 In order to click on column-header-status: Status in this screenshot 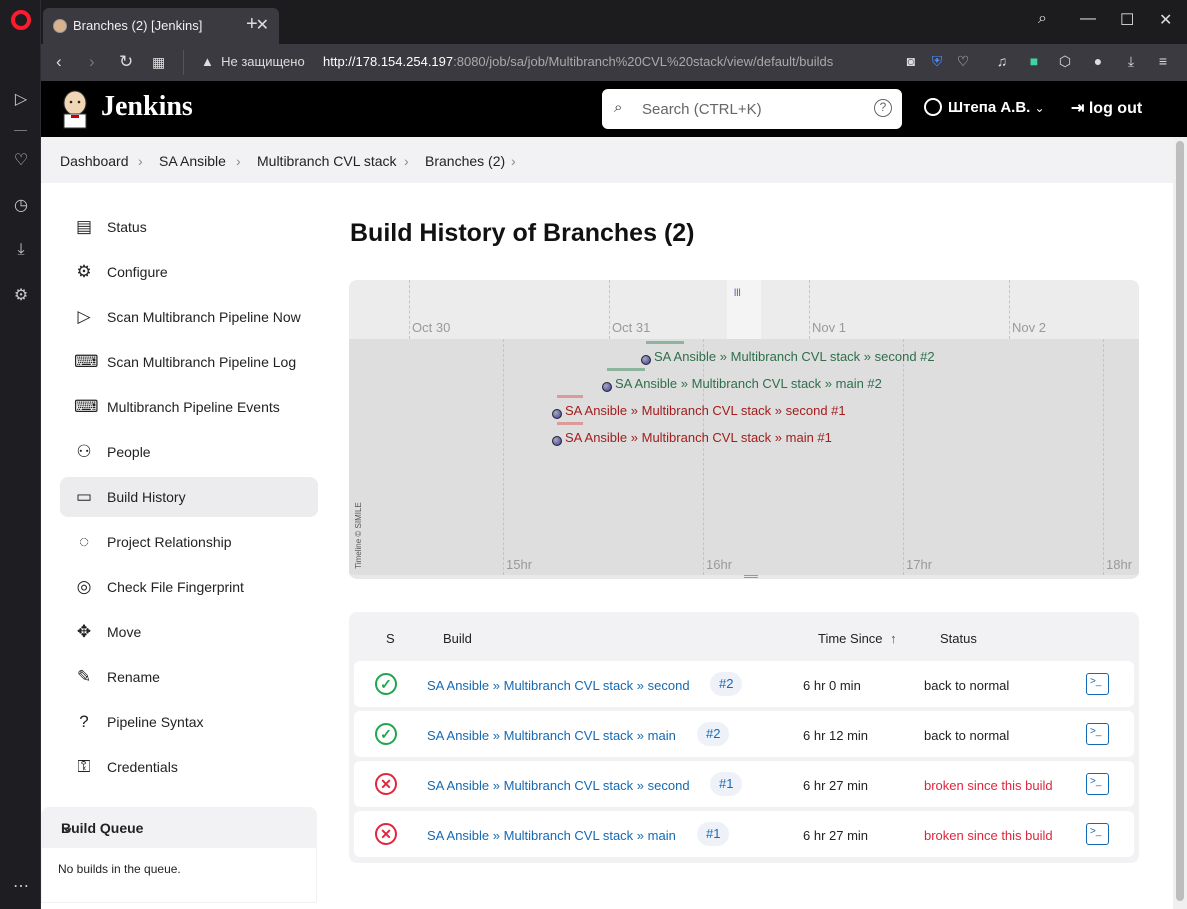, I will do `click(958, 638)`.